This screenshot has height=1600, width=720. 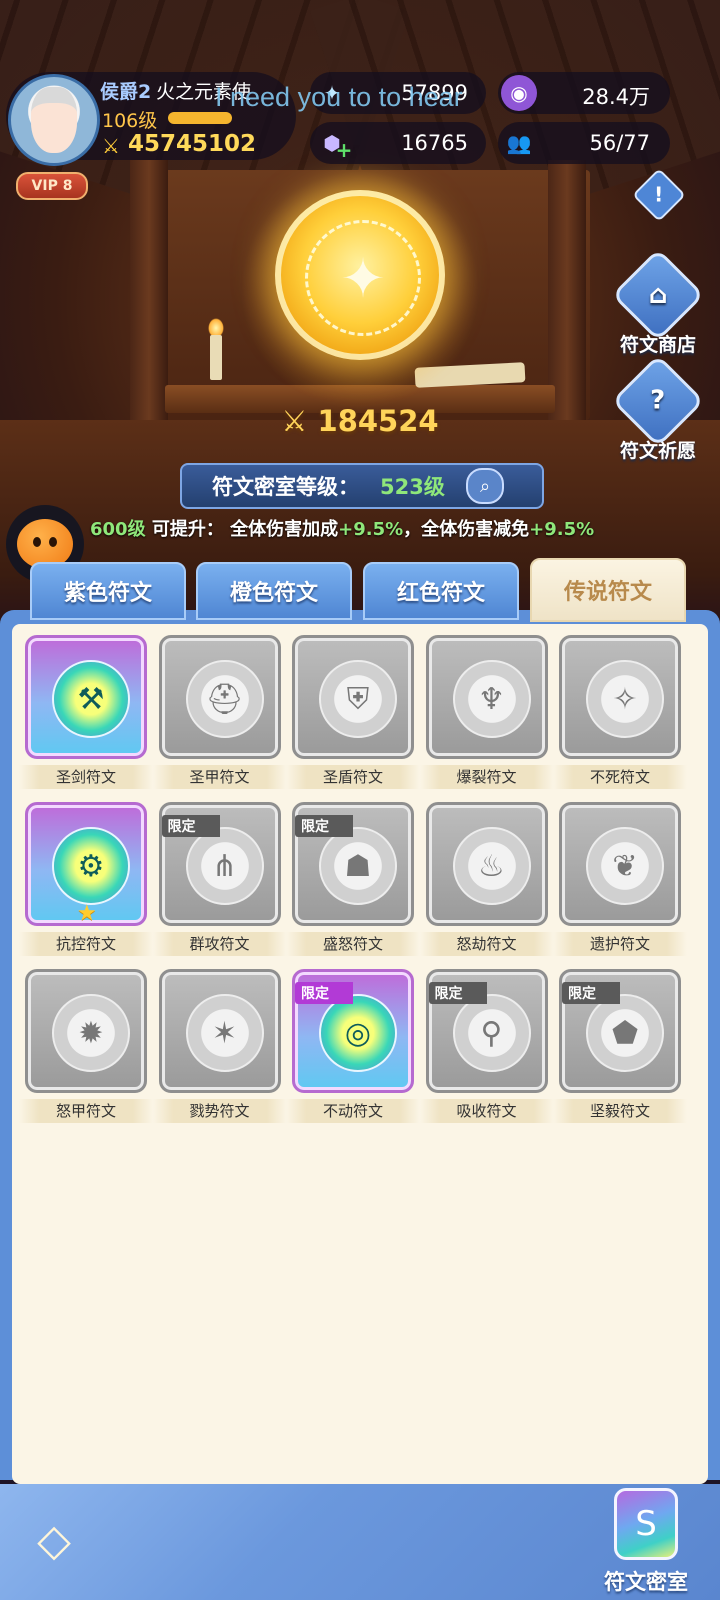 I want to click on player-level: 106级, so click(x=130, y=121).